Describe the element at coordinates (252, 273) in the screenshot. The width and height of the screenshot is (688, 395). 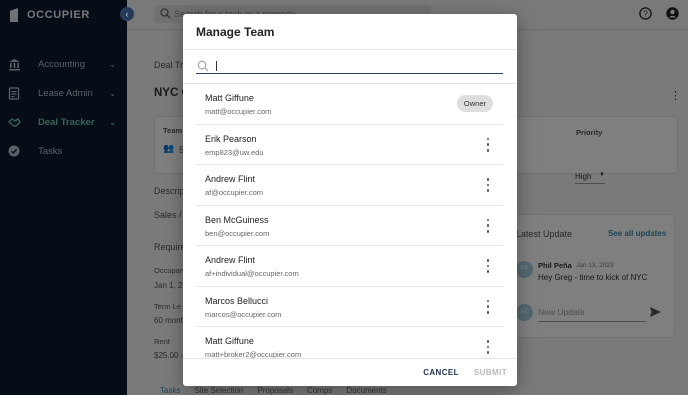
I see `member-email: af+individual@occupier.com` at that location.